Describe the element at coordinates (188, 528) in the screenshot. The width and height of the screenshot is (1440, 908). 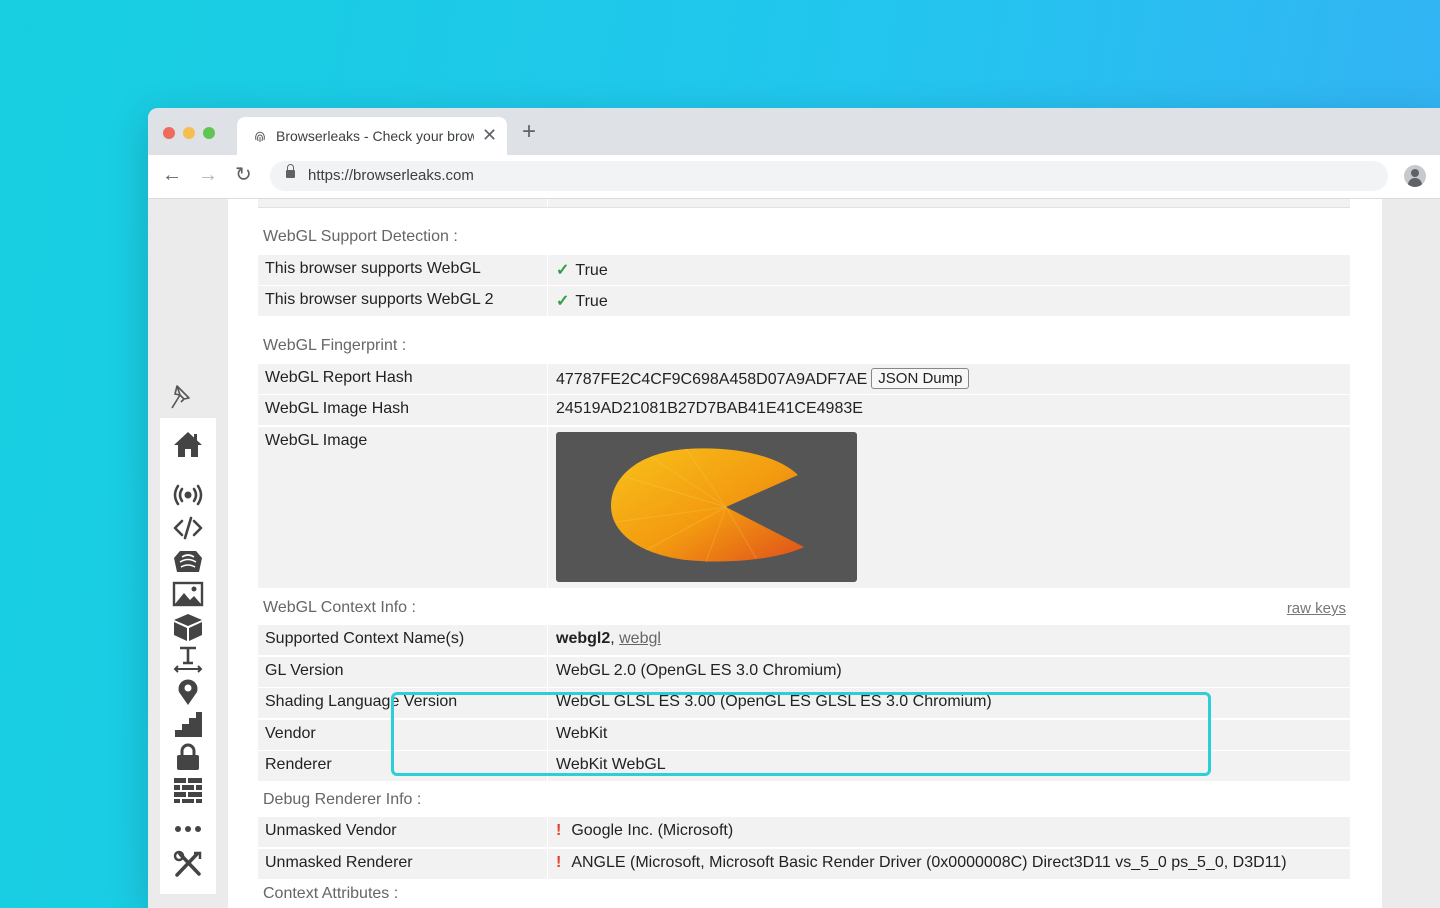
I see `code-icon` at that location.